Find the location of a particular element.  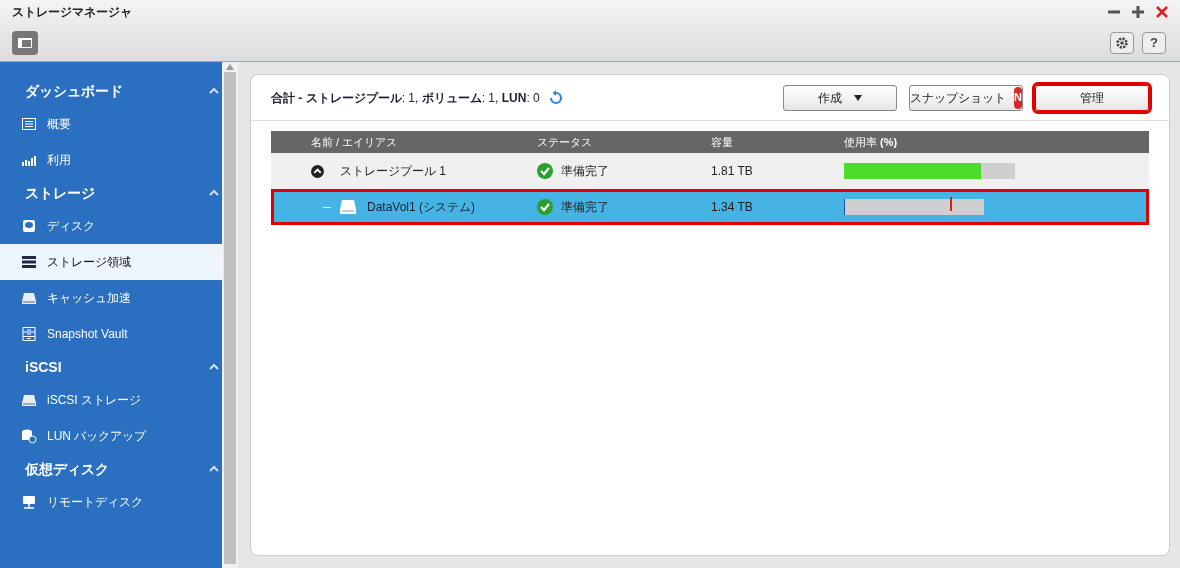

create-dropdown-button: 作成 is located at coordinates (840, 97).